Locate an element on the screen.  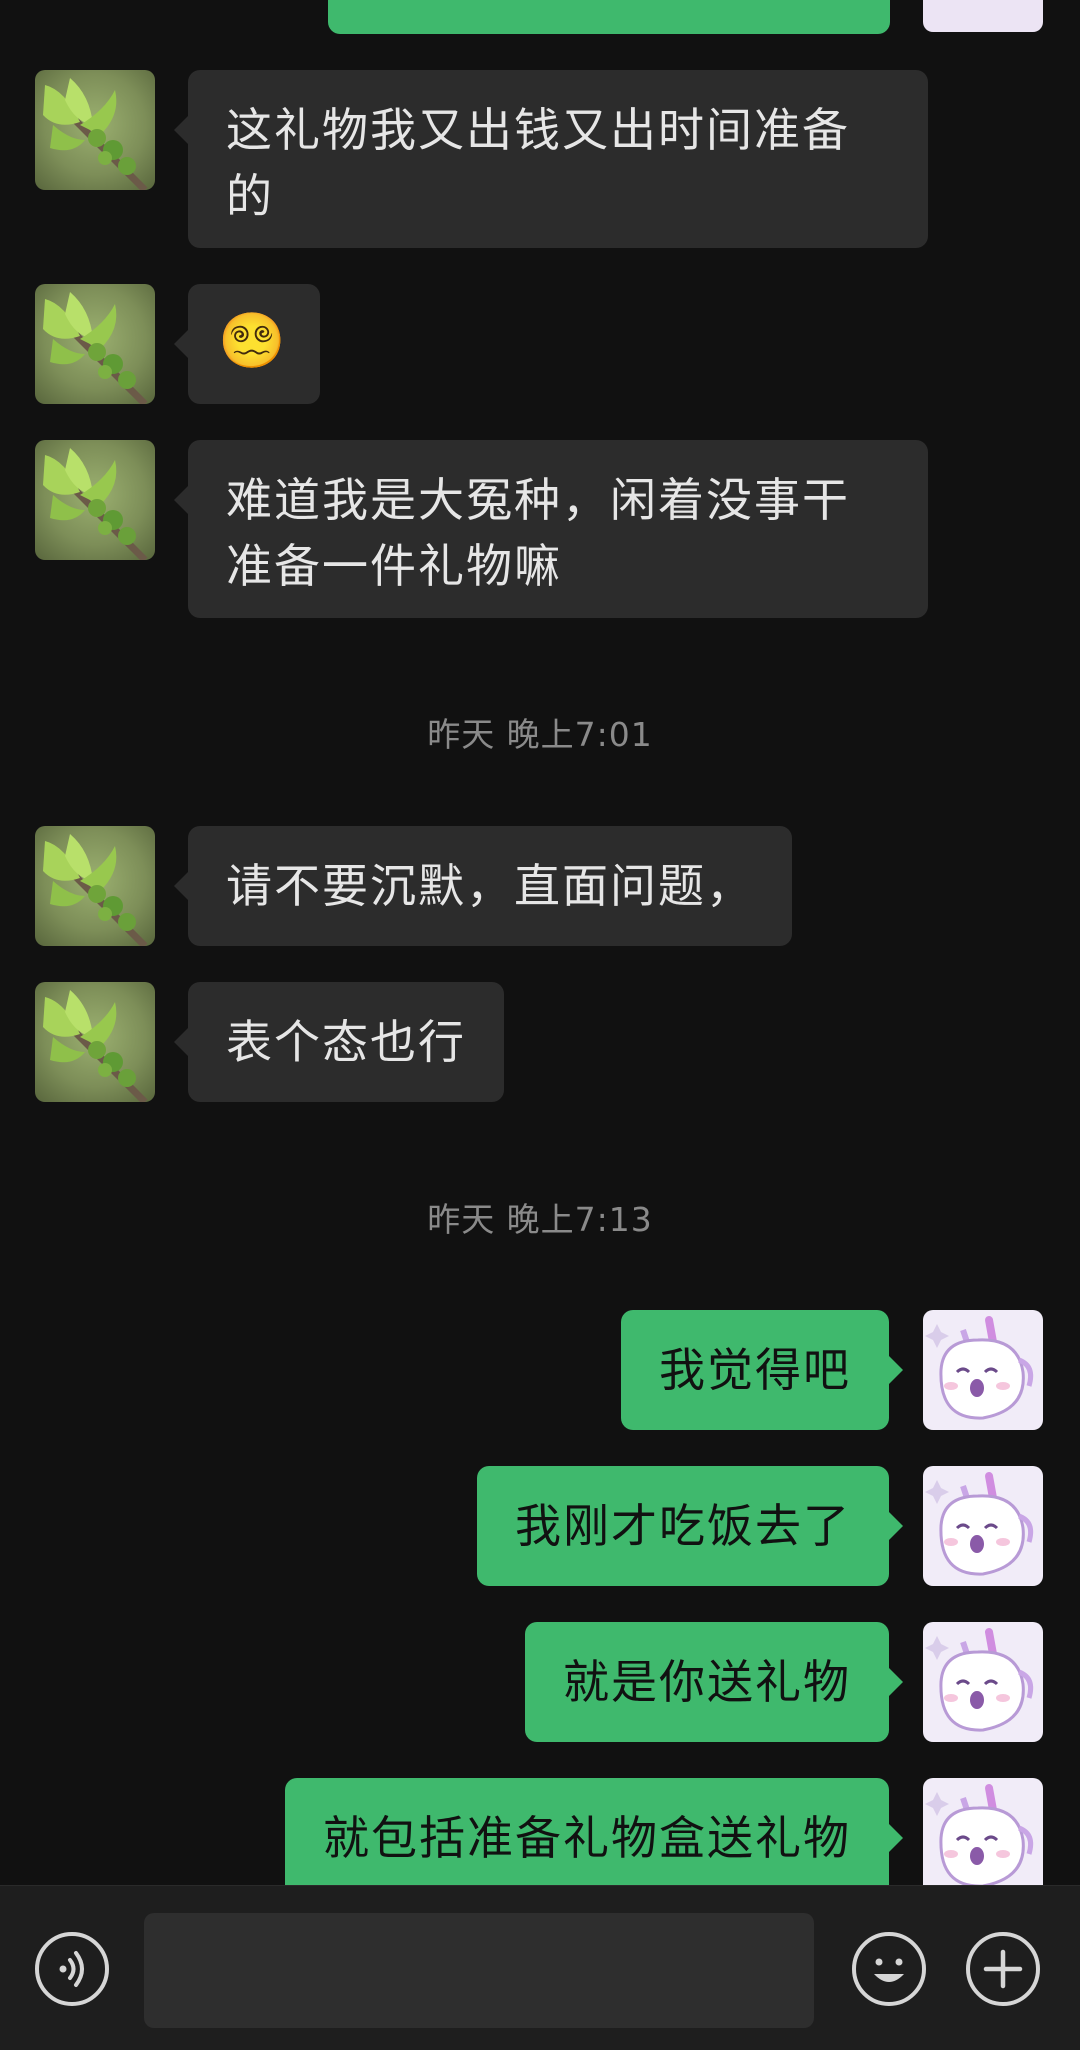
input-bar is located at coordinates (540, 1967).